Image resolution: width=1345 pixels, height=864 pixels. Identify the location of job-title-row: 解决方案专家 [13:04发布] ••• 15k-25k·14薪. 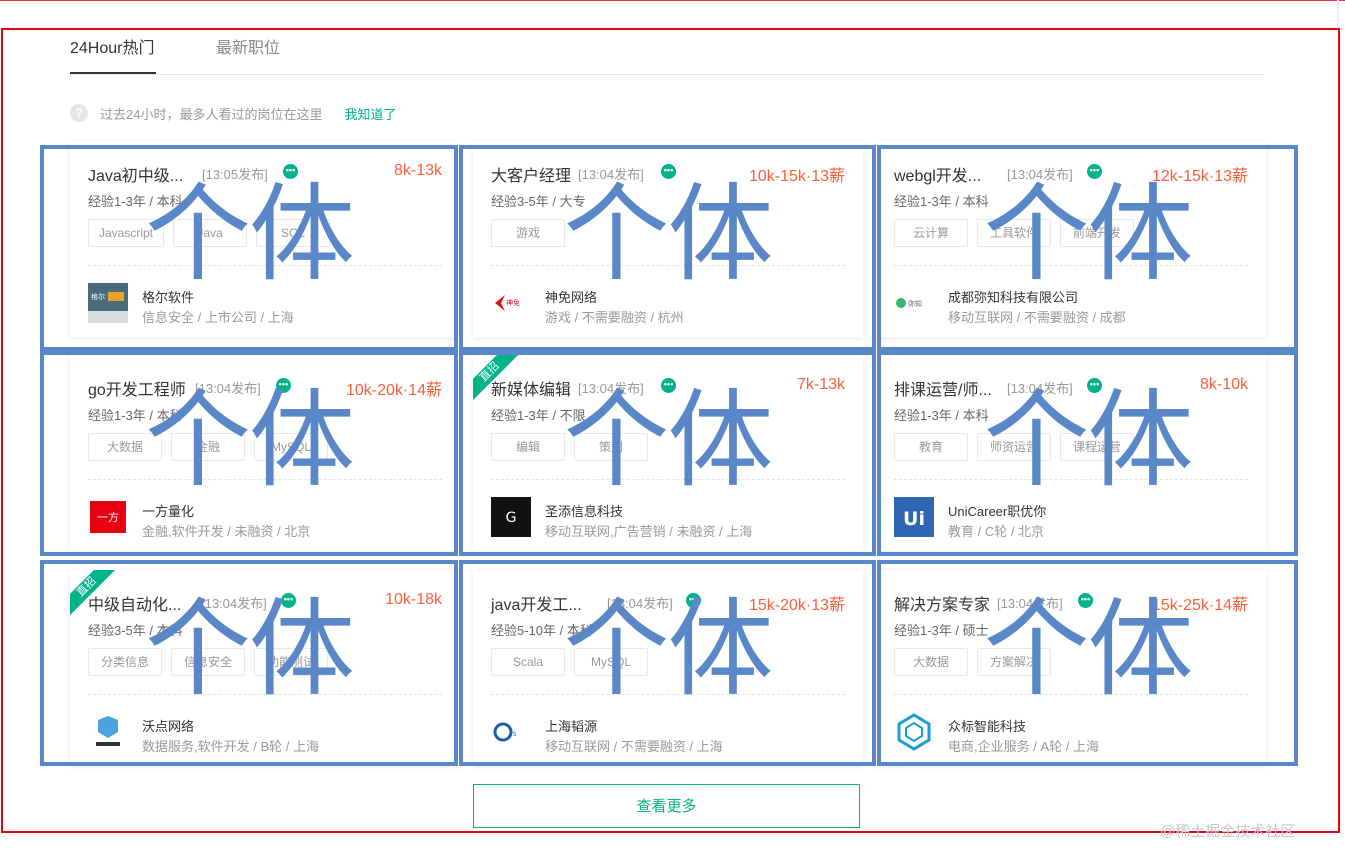
(1071, 603).